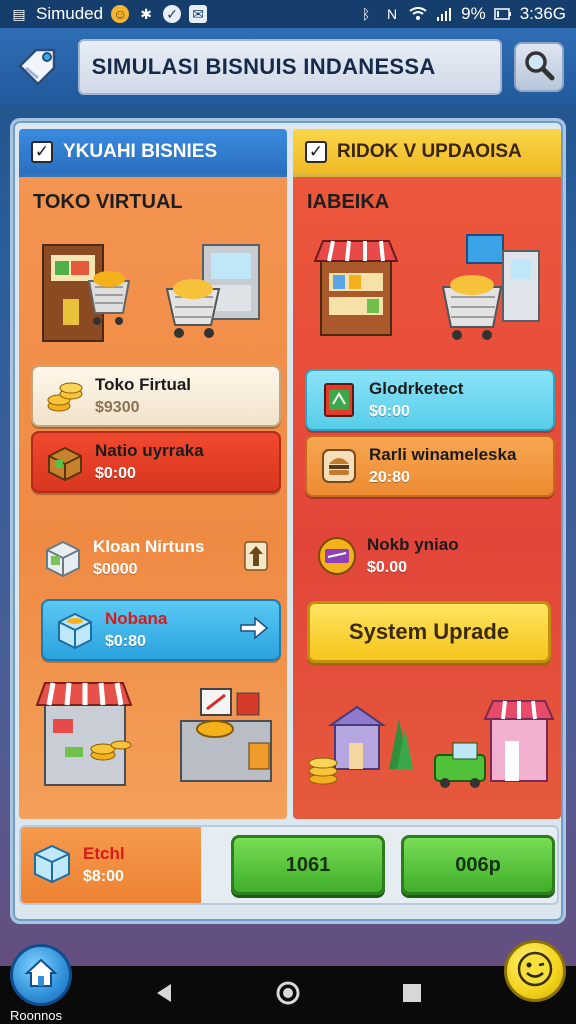 This screenshot has width=576, height=1024. I want to click on stat-value: $8:00, so click(103, 876).